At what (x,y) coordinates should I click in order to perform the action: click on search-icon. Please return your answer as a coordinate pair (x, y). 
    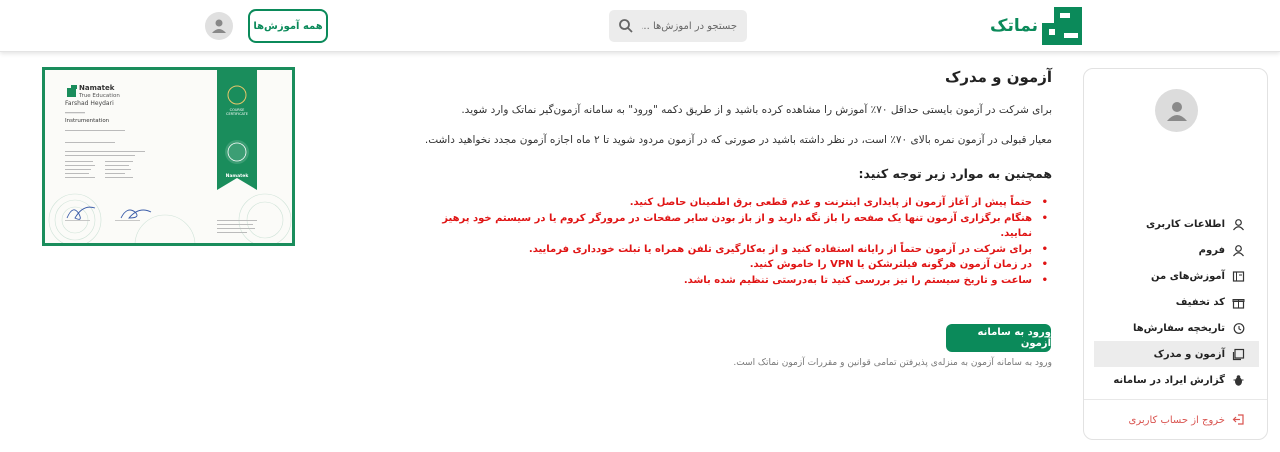
    Looking at the image, I should click on (626, 26).